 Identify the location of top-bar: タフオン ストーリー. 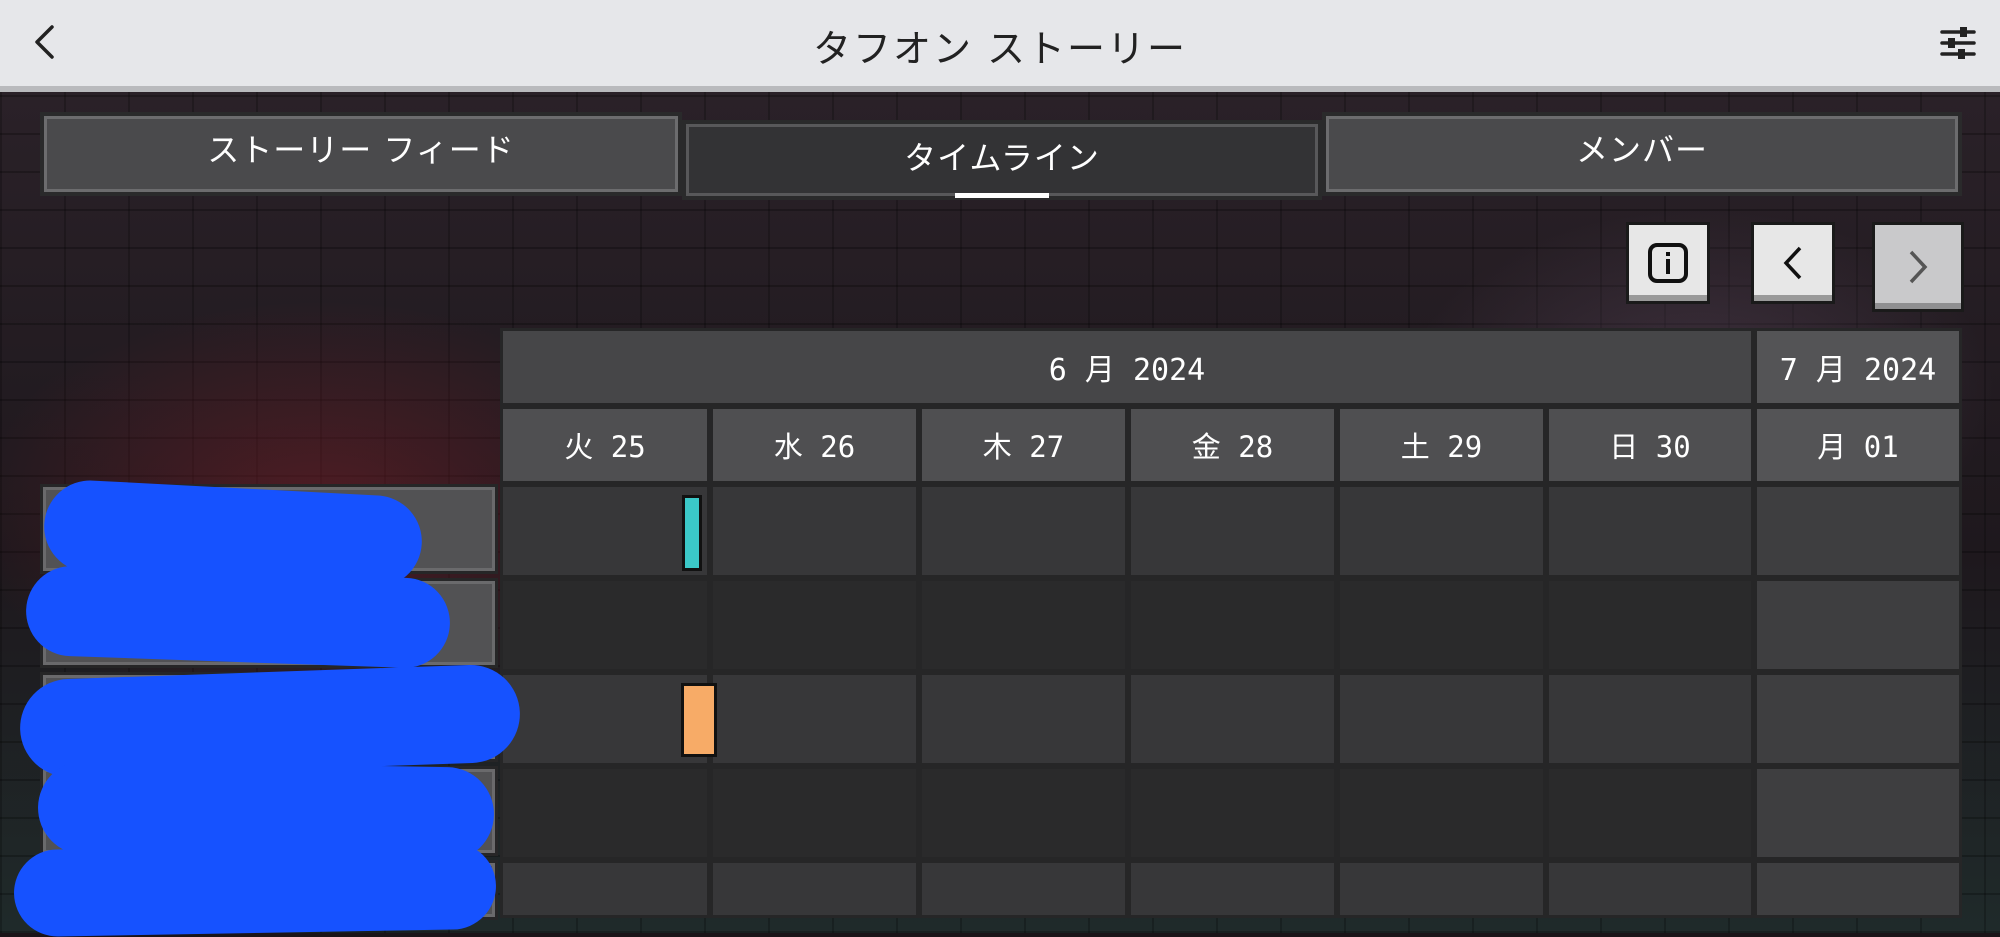
(1000, 46).